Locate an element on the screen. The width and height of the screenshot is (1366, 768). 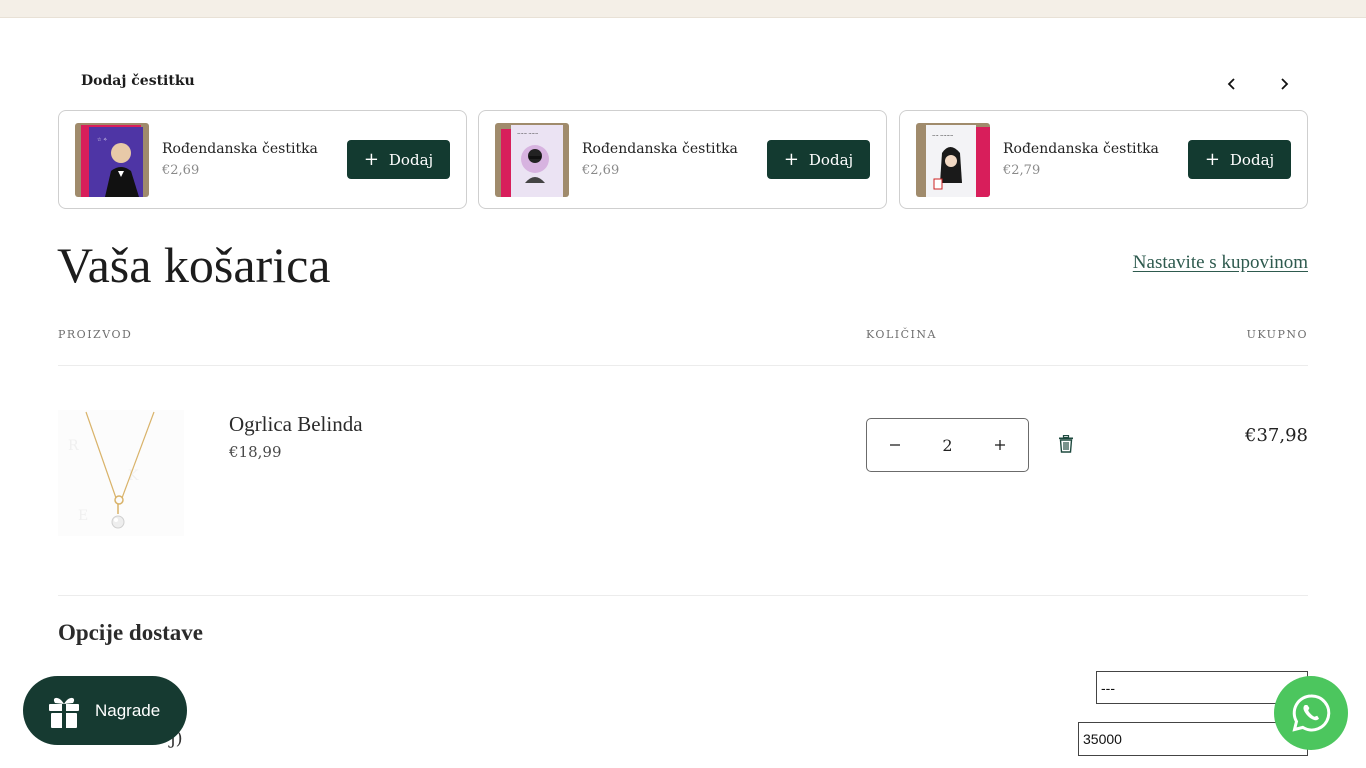
card-thumbnail: ☆ ✧ is located at coordinates (112, 160).